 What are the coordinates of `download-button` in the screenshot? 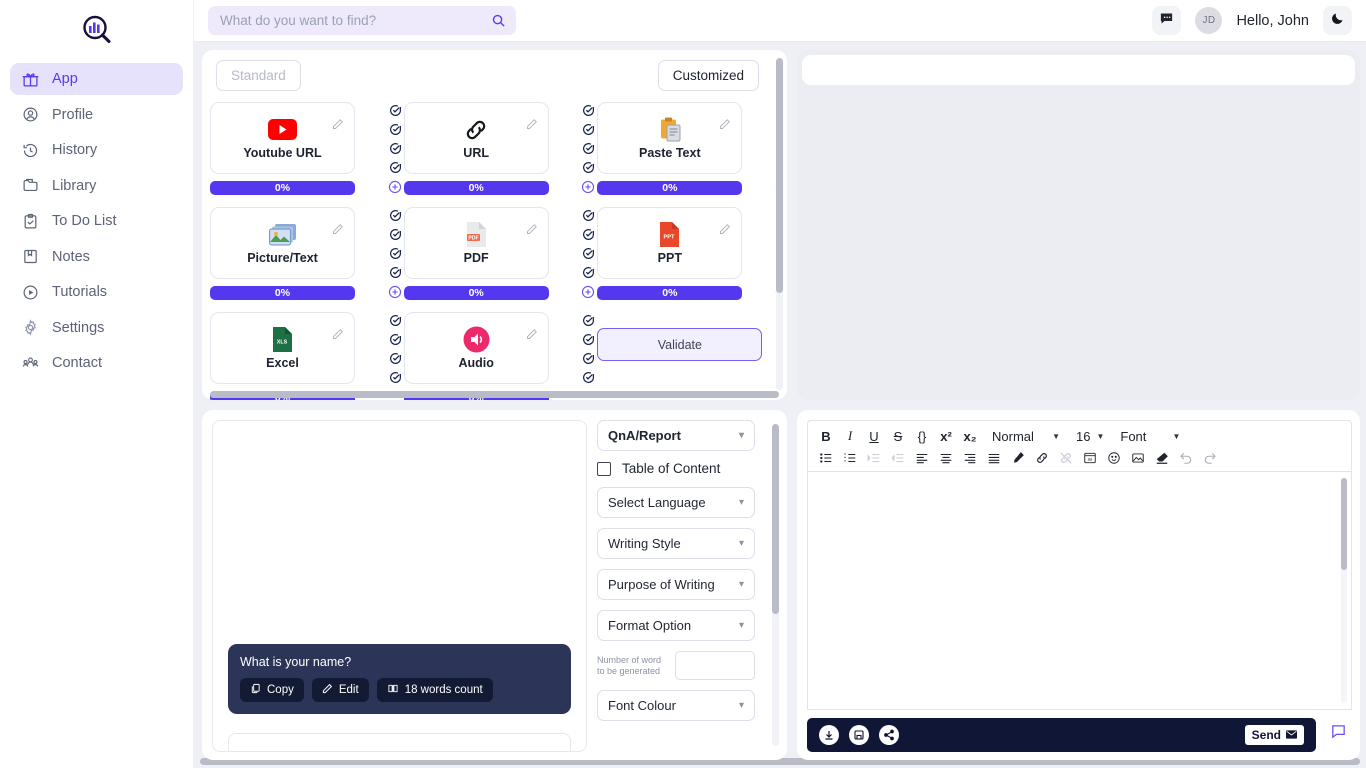 It's located at (829, 735).